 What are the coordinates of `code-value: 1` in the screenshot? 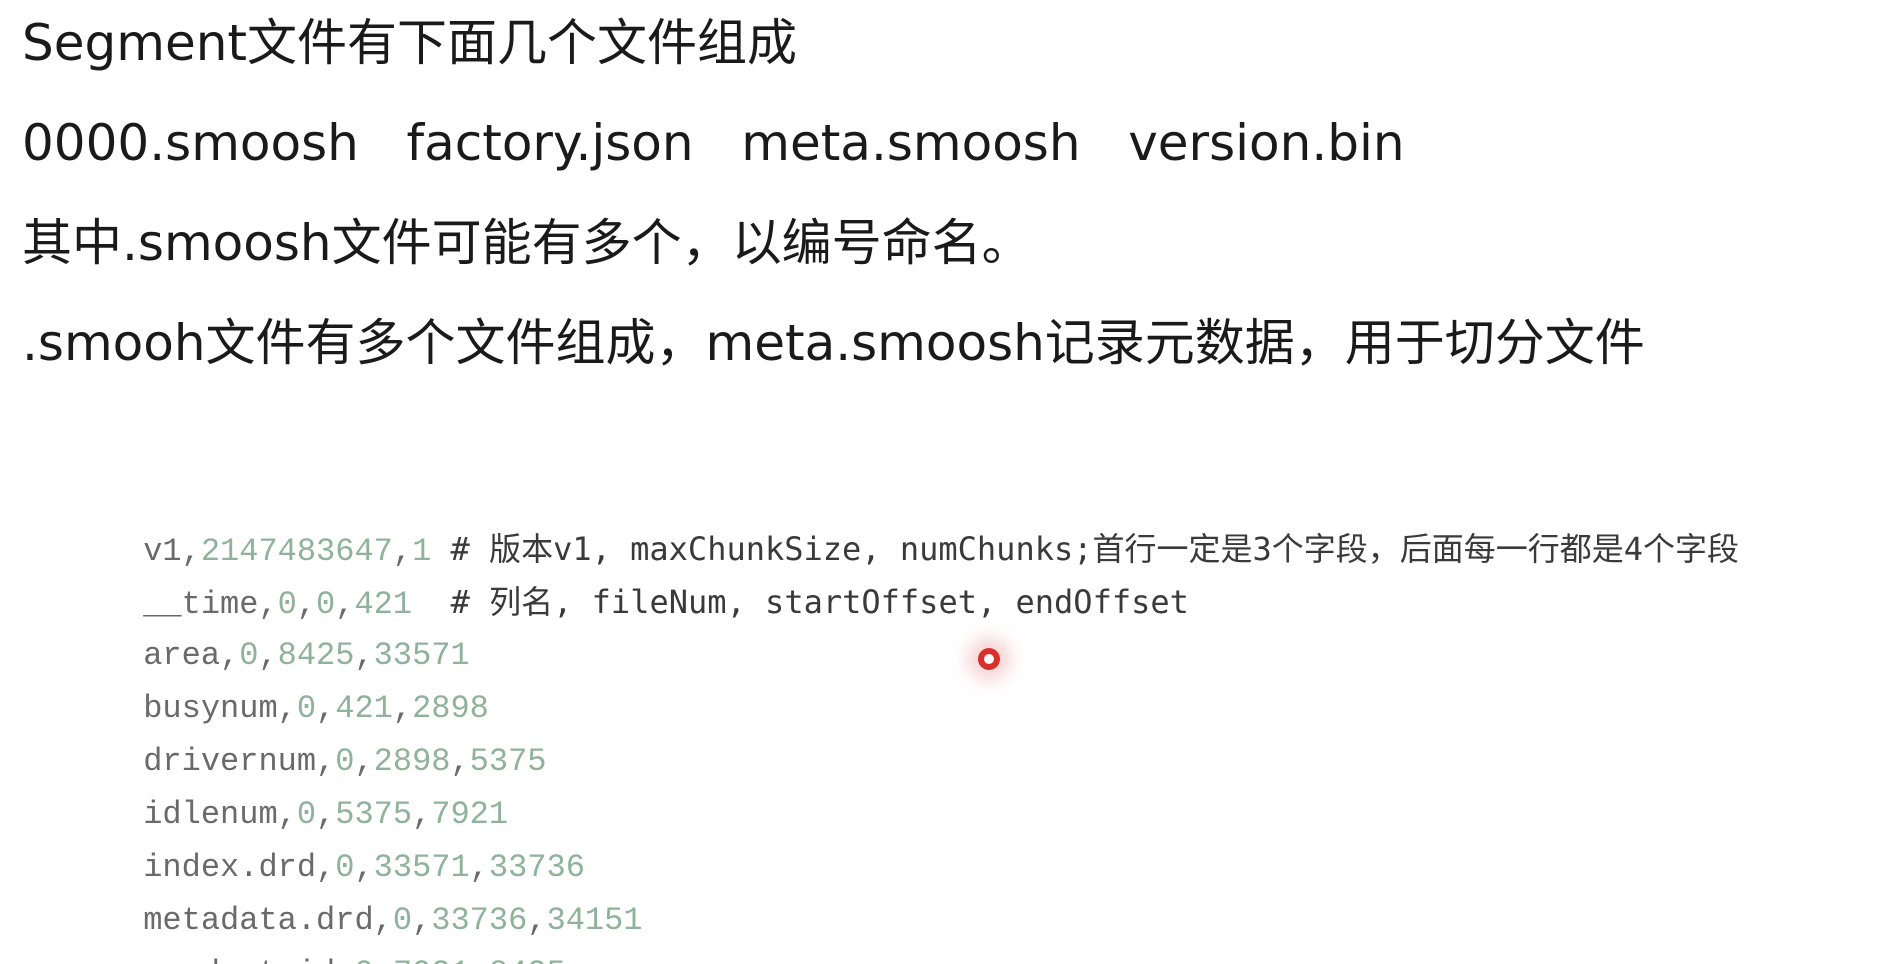 It's located at (422, 551).